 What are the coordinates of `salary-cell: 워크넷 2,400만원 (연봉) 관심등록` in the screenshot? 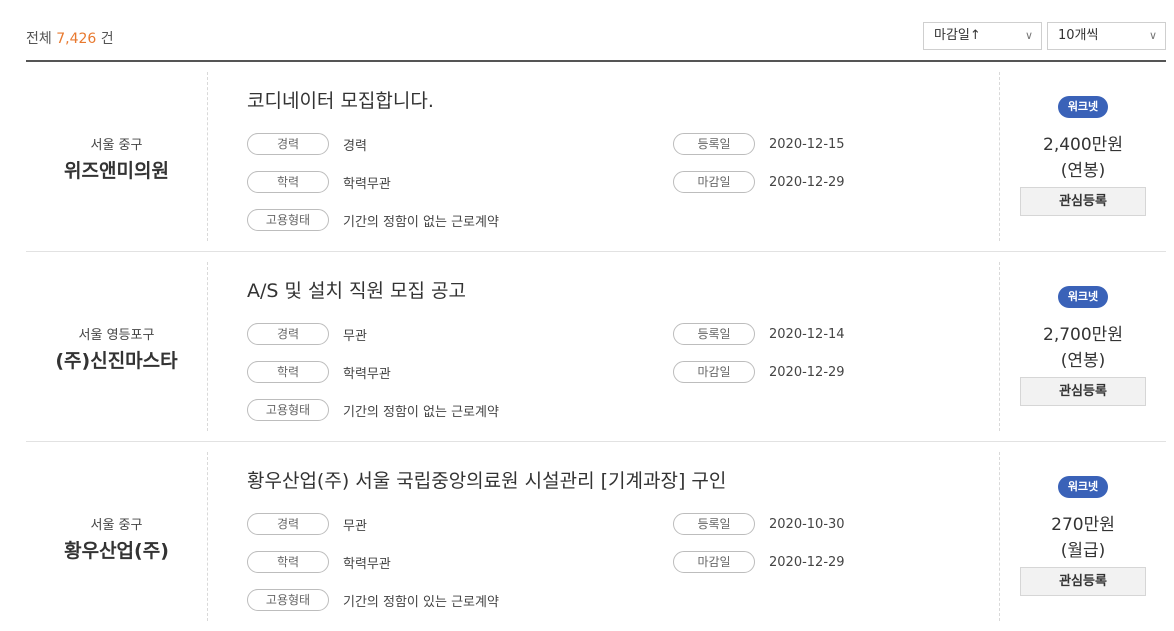 It's located at (1083, 156).